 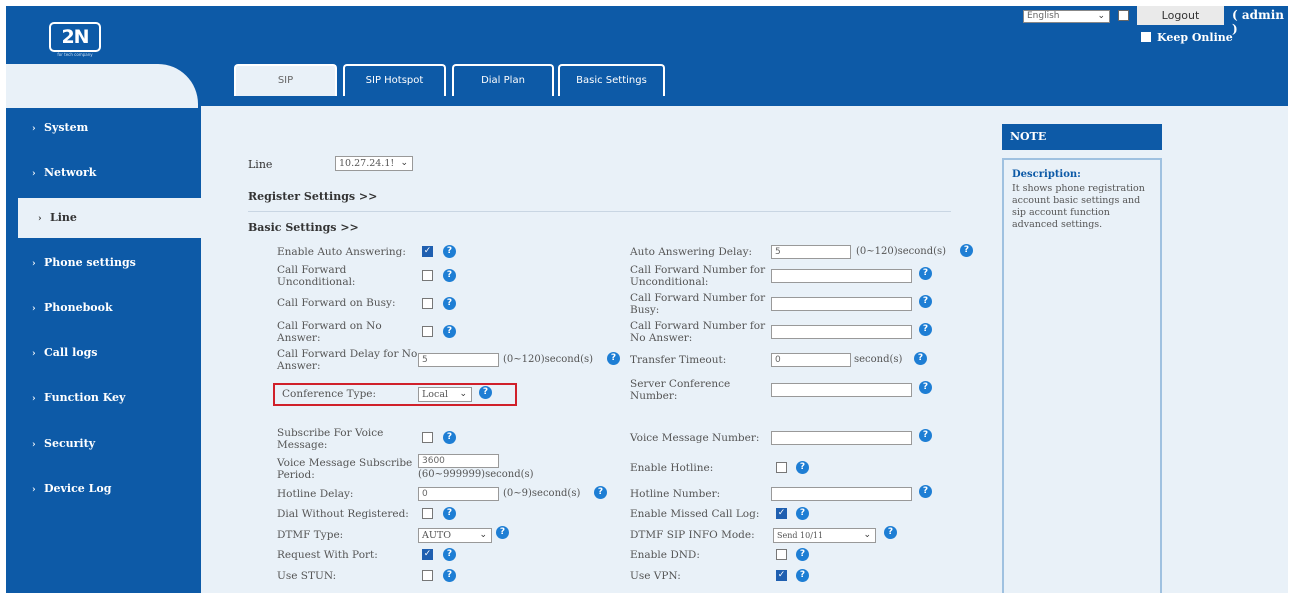 What do you see at coordinates (781, 513) in the screenshot?
I see `enable-missed-call-log-checkbox: ✓` at bounding box center [781, 513].